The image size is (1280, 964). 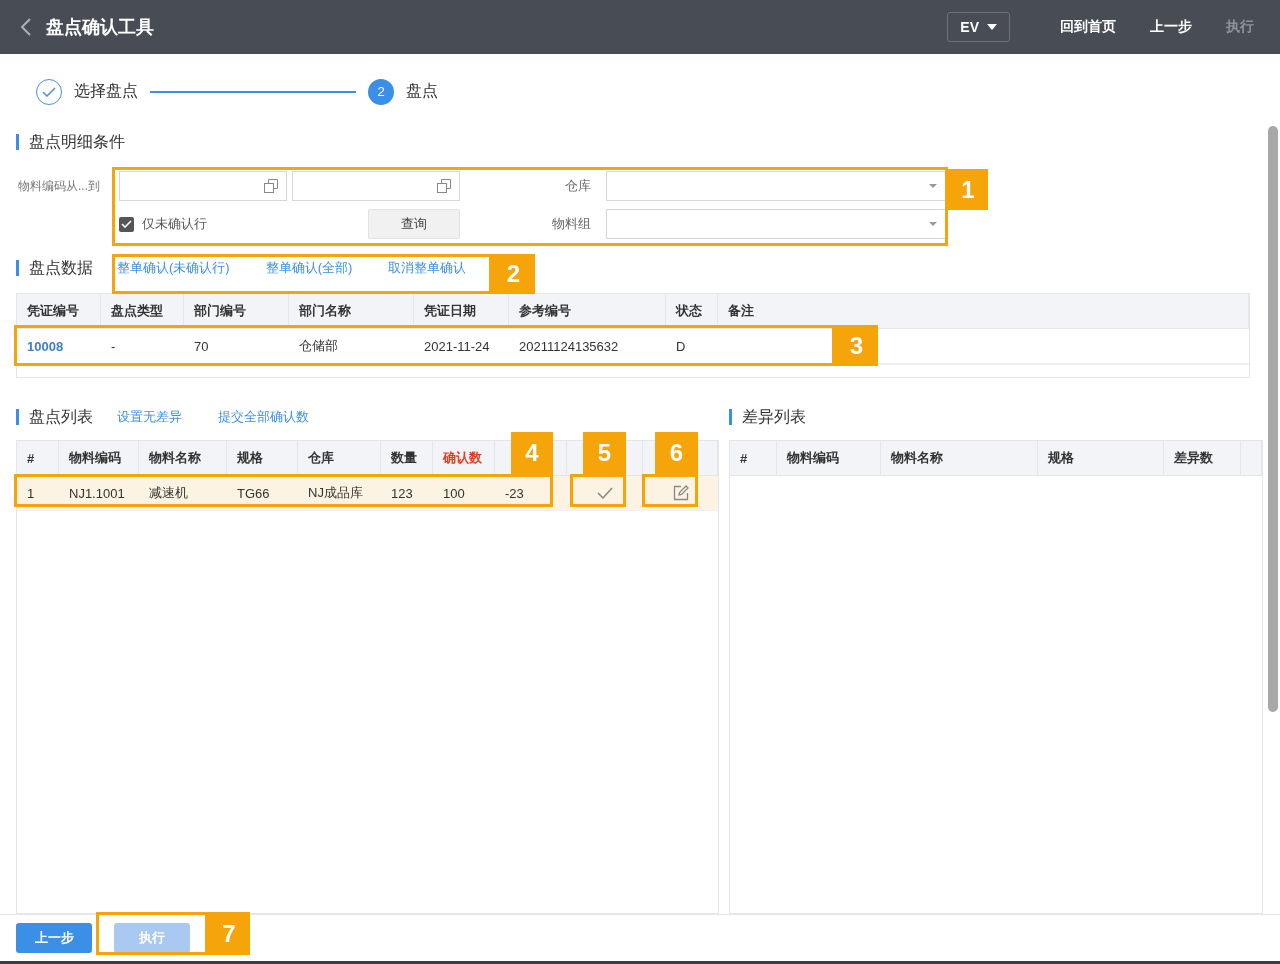 What do you see at coordinates (462, 458) in the screenshot?
I see `column-header: 确认数` at bounding box center [462, 458].